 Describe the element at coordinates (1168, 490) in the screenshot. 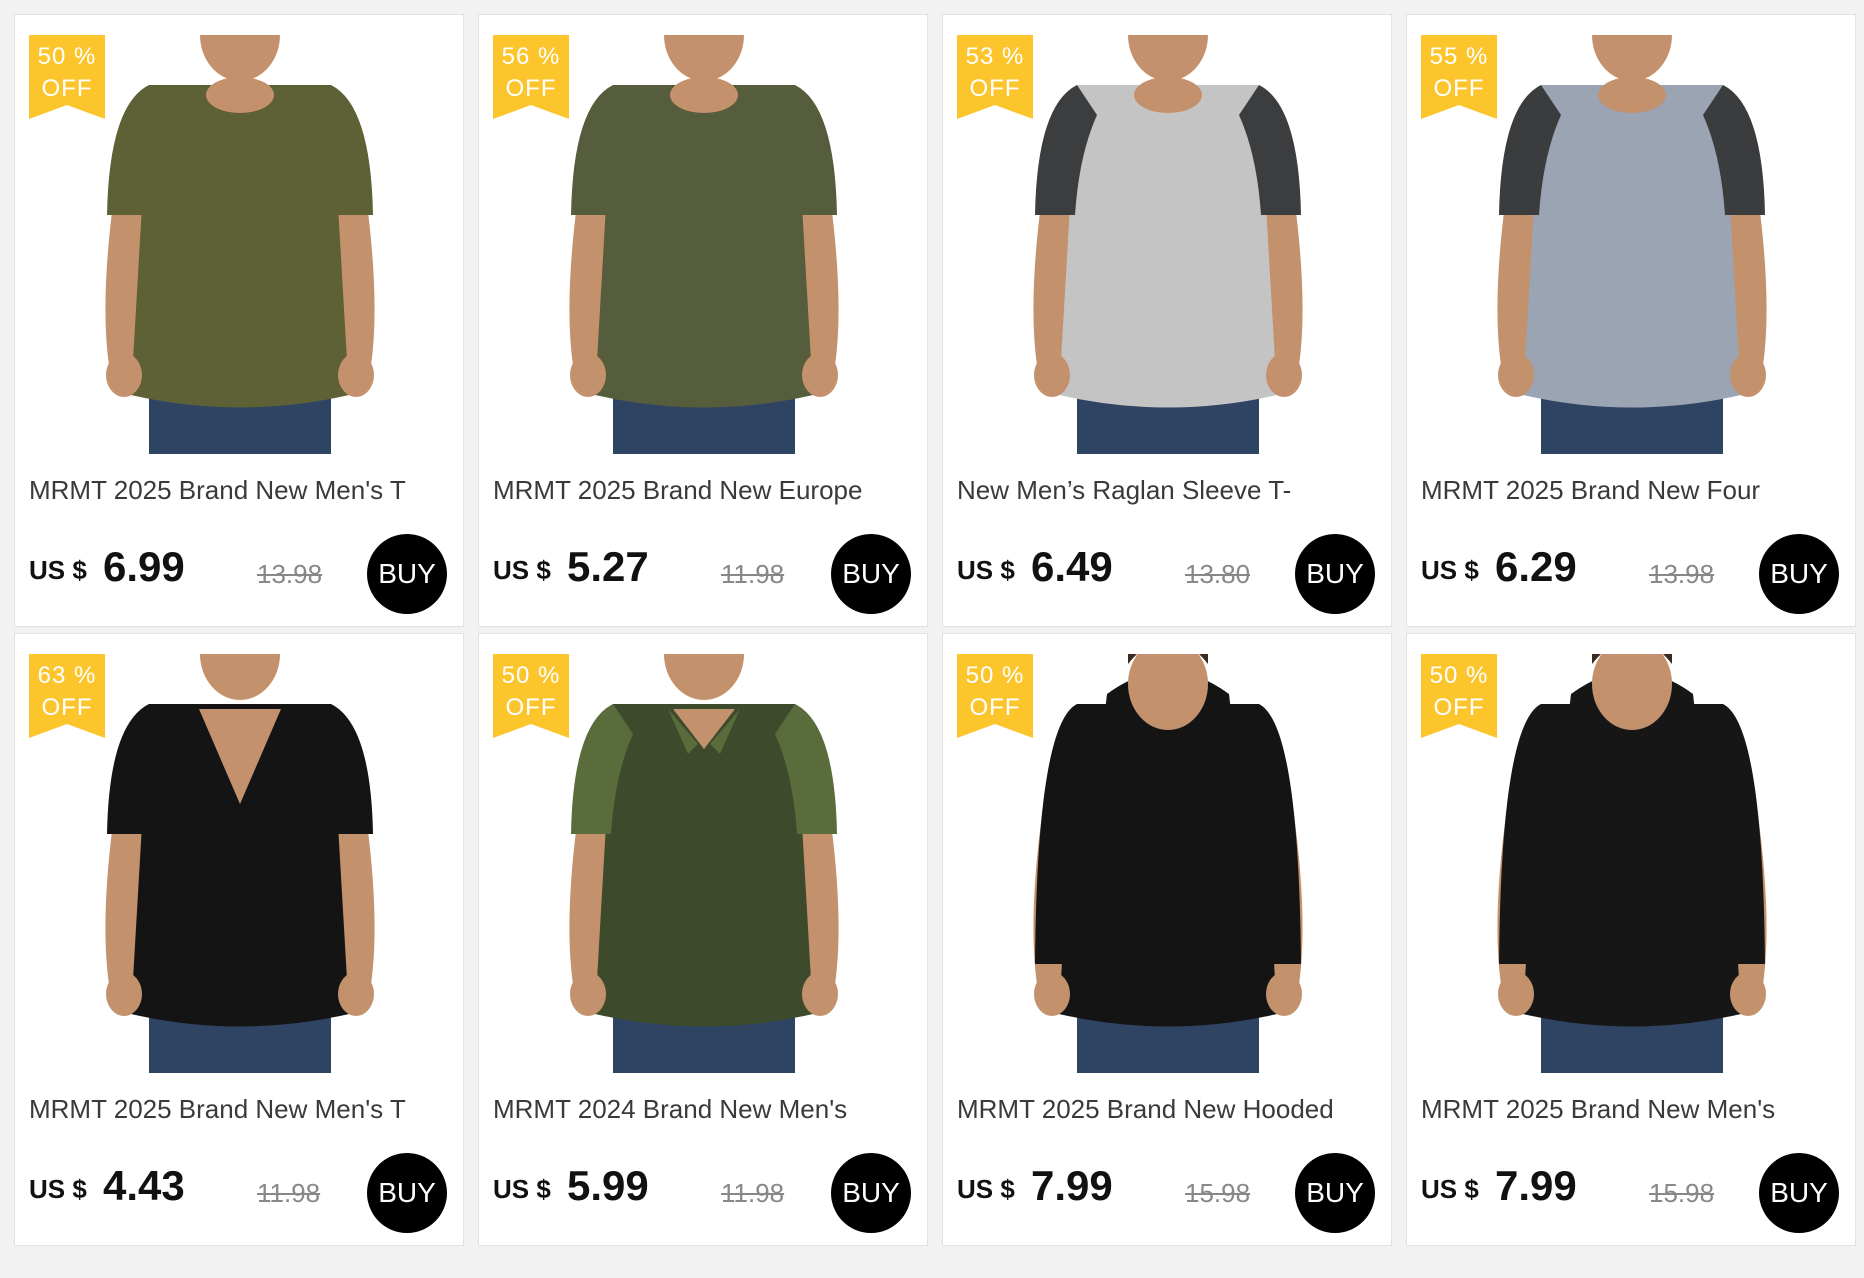

I see `product-title: New Men’s Raglan Sleeve T-` at that location.